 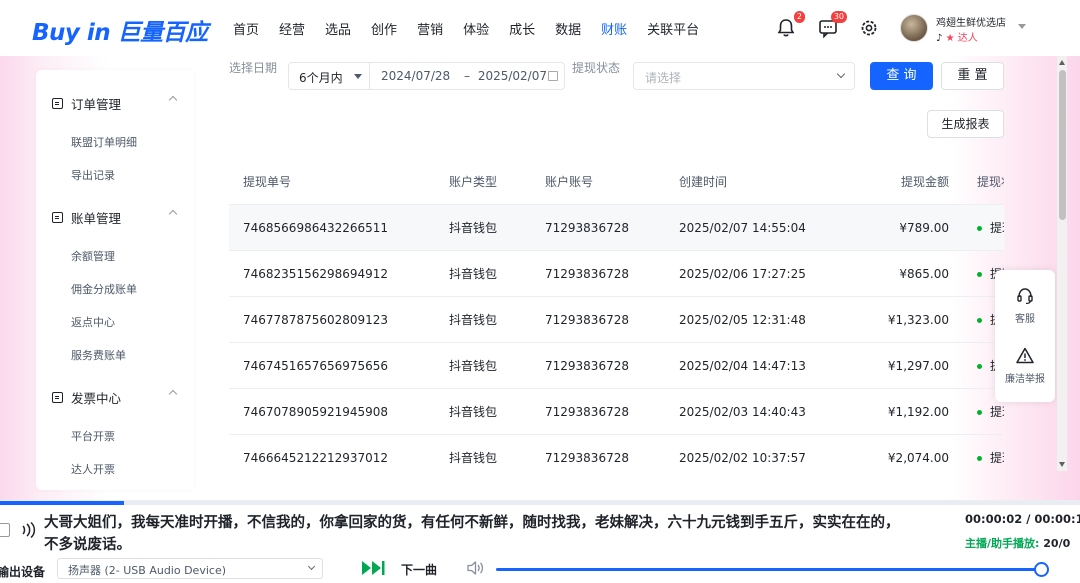 What do you see at coordinates (1041, 569) in the screenshot?
I see `volume-slider-knob` at bounding box center [1041, 569].